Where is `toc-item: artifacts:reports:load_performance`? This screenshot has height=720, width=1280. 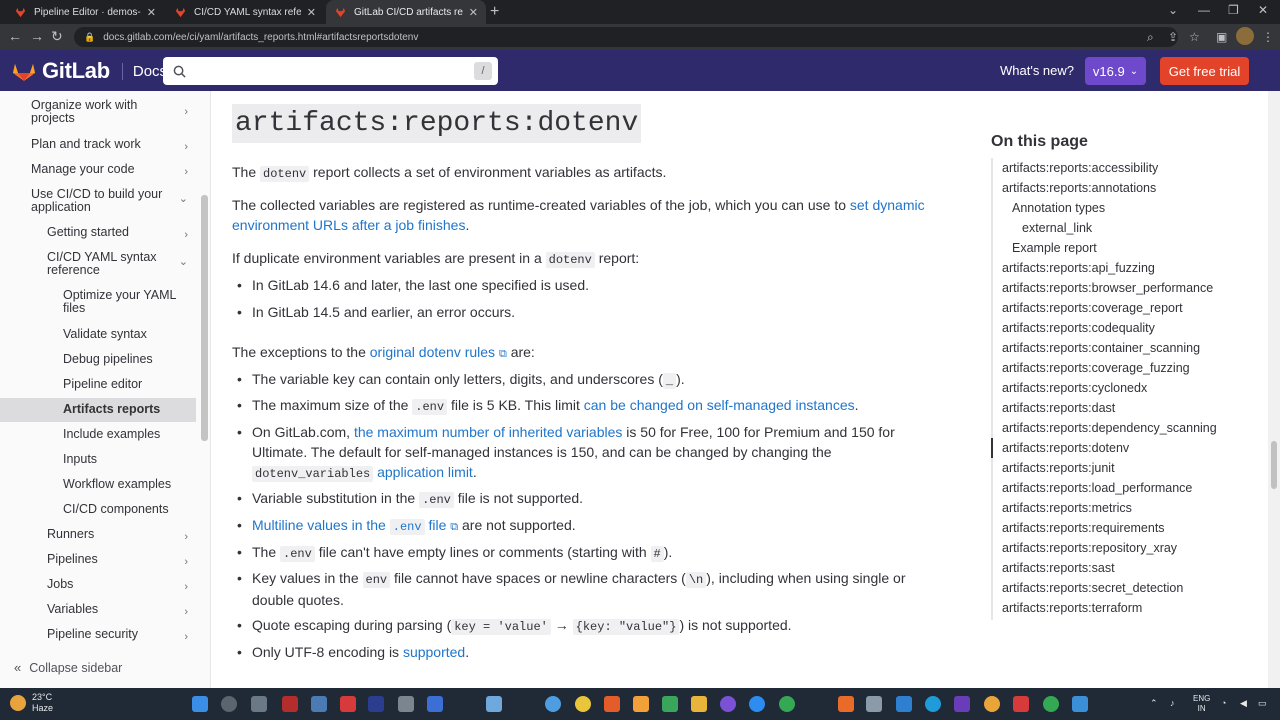 toc-item: artifacts:reports:load_performance is located at coordinates (1097, 488).